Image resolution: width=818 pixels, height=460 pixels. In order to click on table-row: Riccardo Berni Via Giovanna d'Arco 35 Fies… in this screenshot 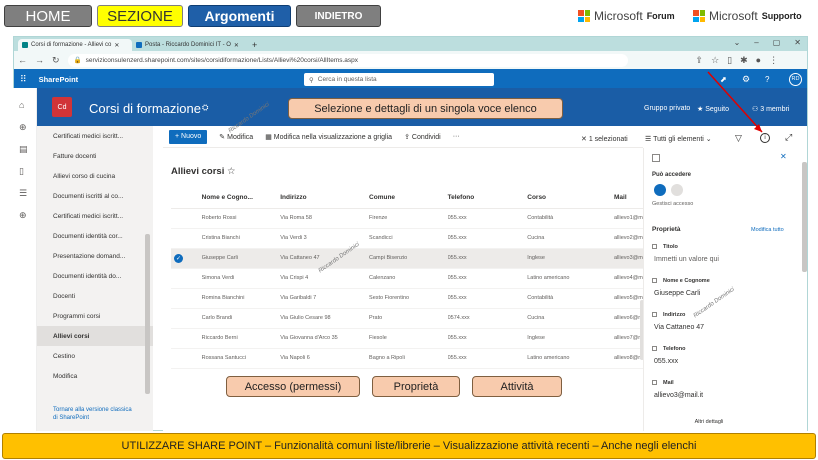, I will do `click(416, 338)`.